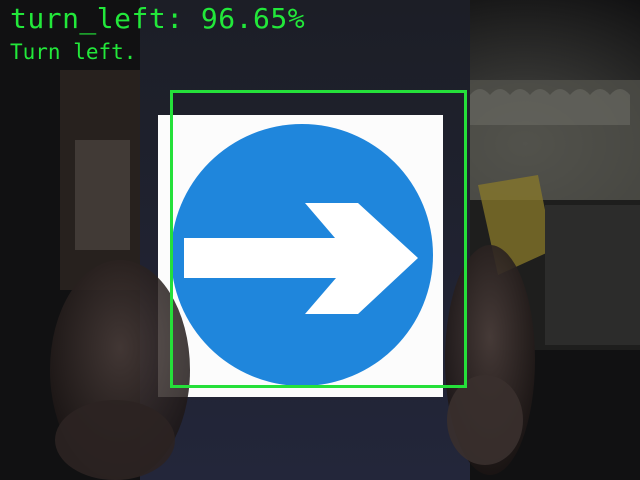 This screenshot has height=480, width=640. I want to click on finger-right-tip, so click(485, 420).